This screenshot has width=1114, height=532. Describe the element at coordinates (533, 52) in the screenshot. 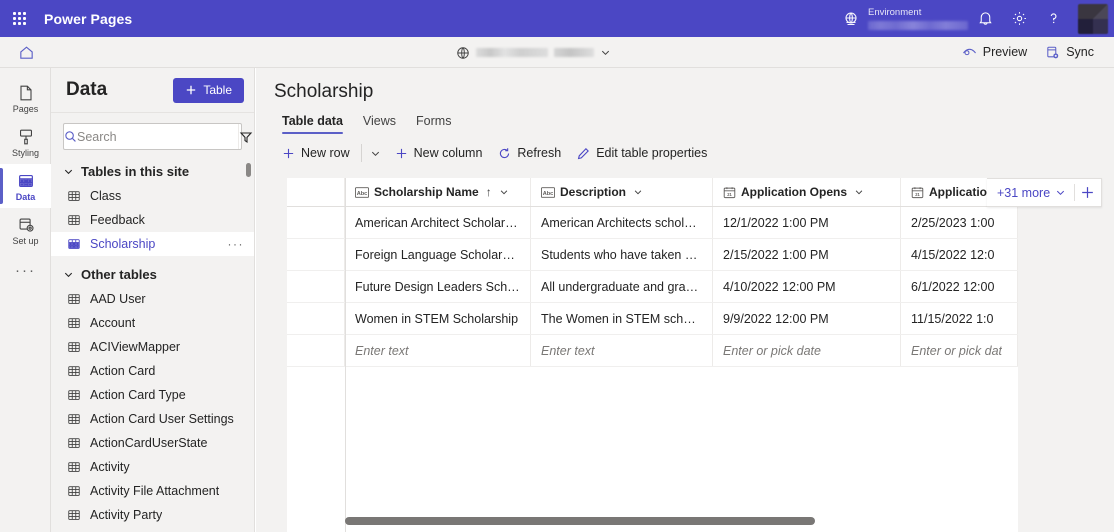

I see `site-selector` at that location.